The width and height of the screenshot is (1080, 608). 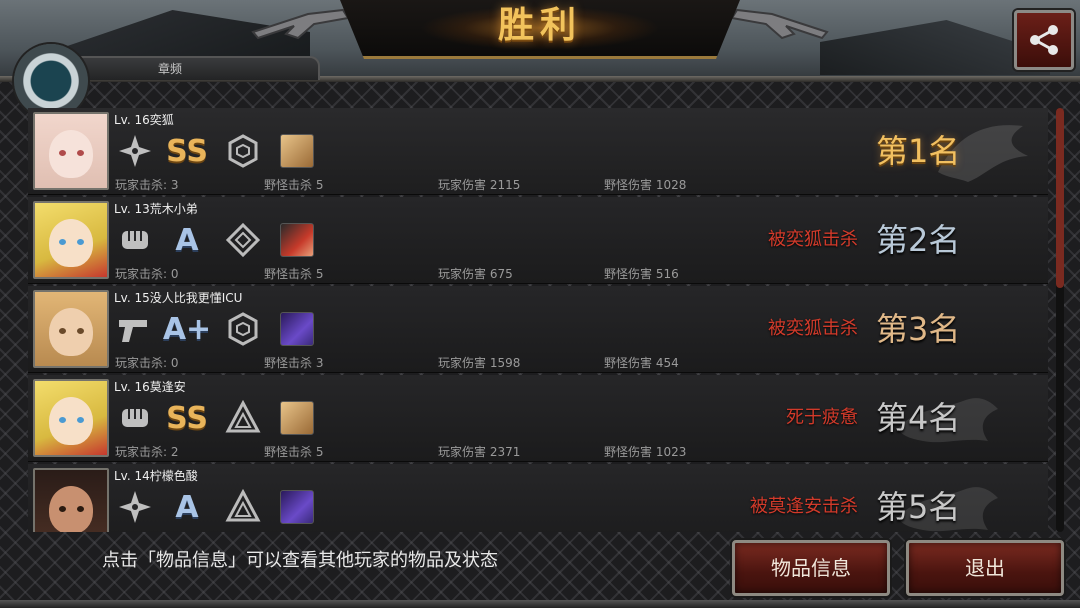 What do you see at coordinates (147, 185) in the screenshot?
I see `player-kills: 玩家击杀: 3` at bounding box center [147, 185].